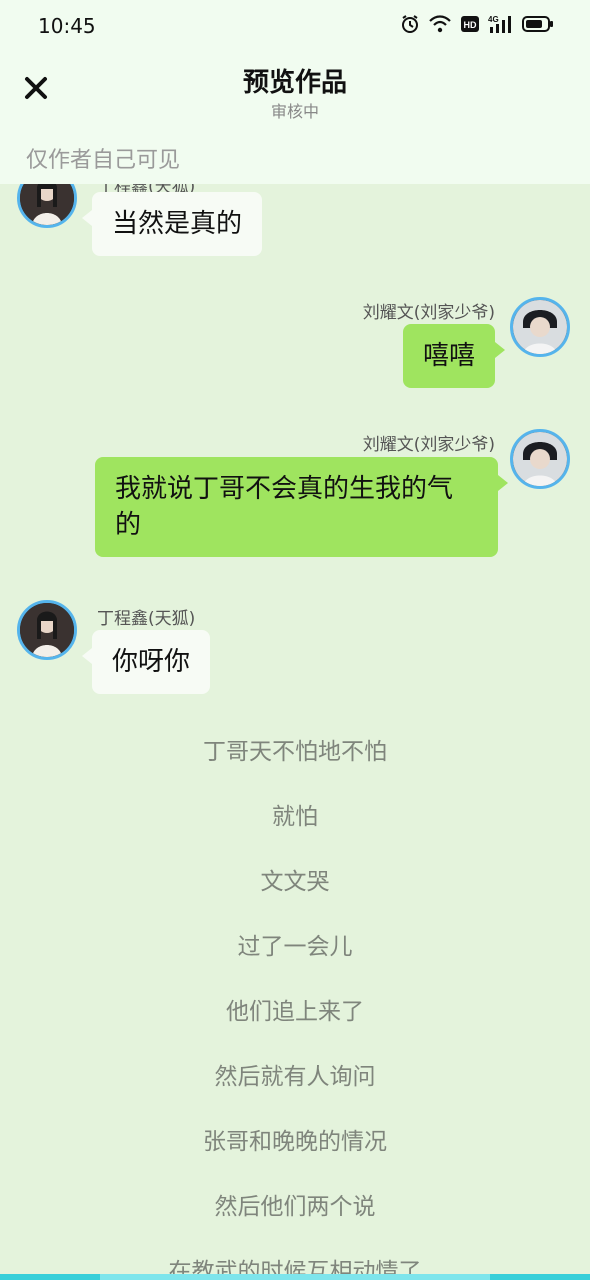  What do you see at coordinates (295, 26) in the screenshot?
I see `status-bar: 10:45 HD 4G` at bounding box center [295, 26].